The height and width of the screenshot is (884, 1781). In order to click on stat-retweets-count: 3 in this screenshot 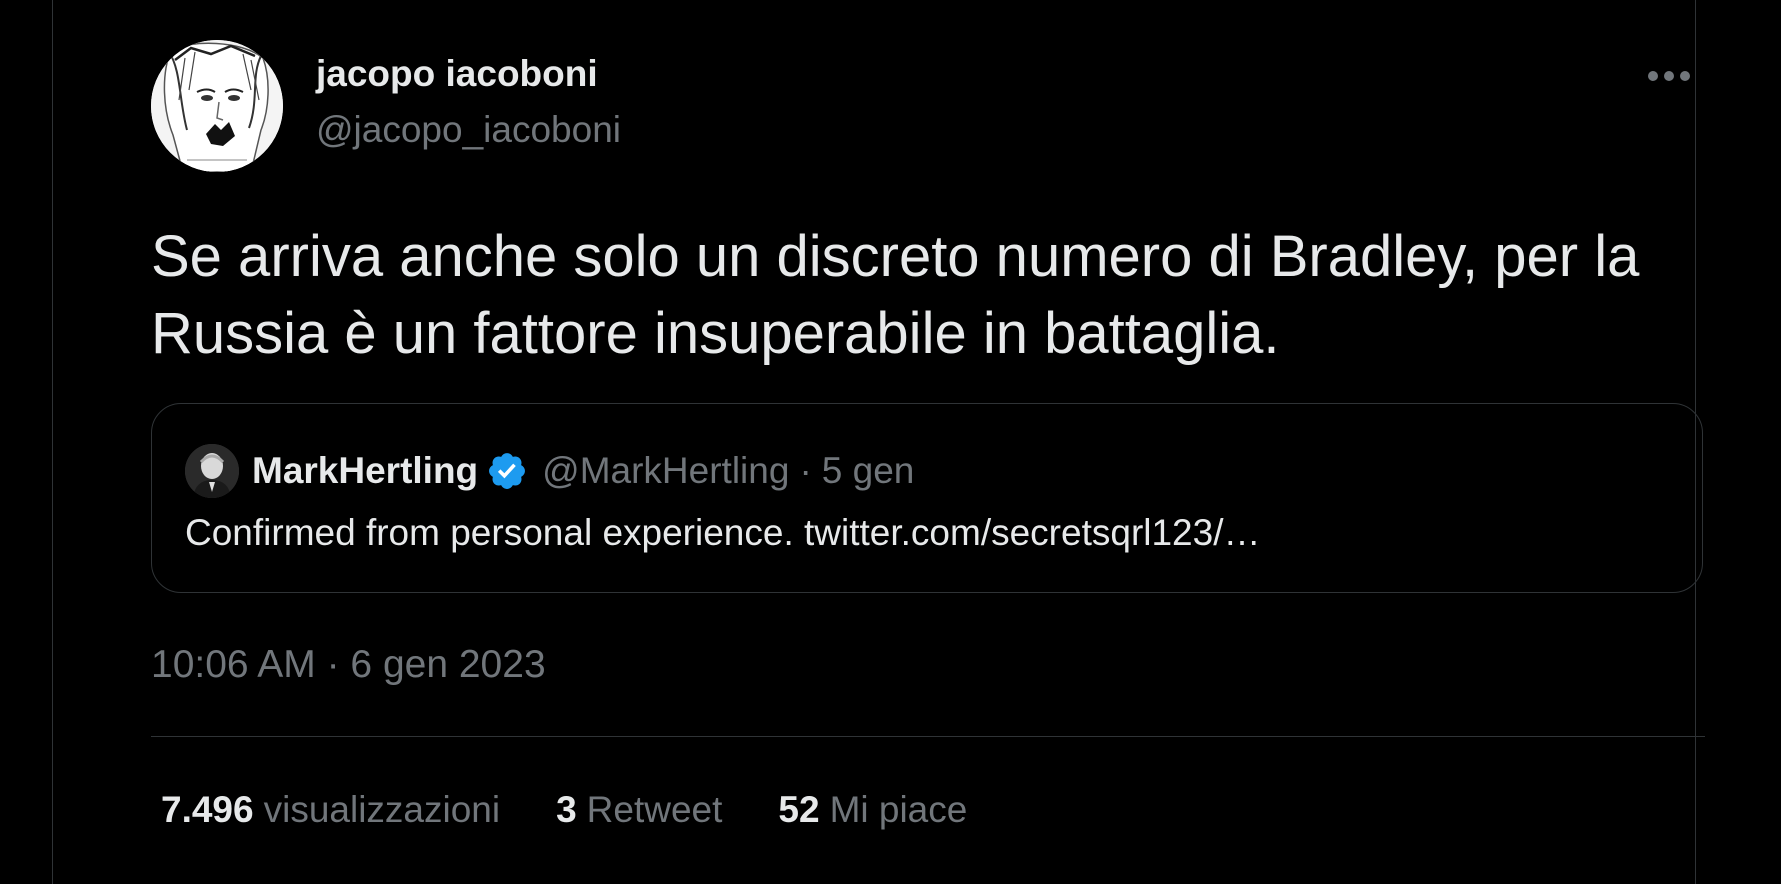, I will do `click(566, 809)`.